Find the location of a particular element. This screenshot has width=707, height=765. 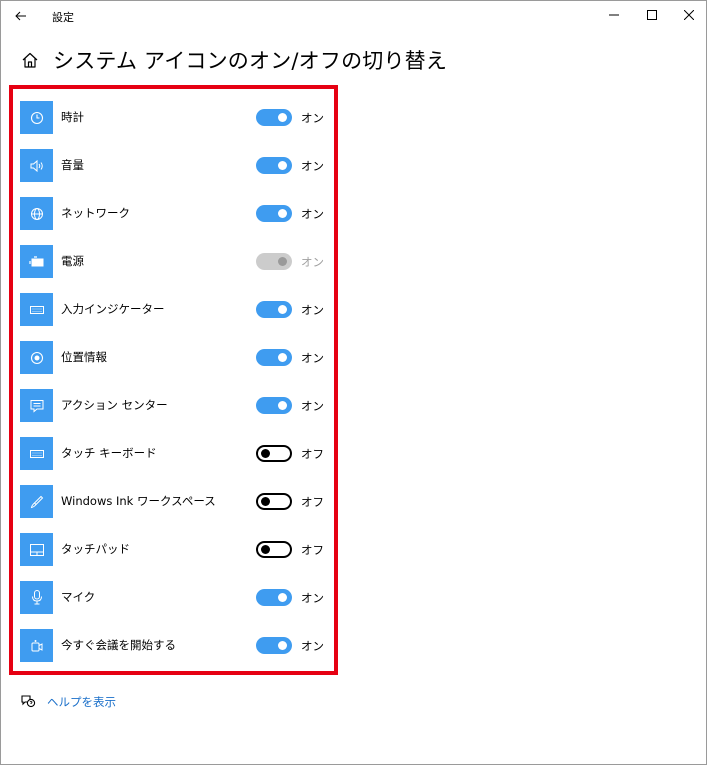

location-toggle is located at coordinates (274, 357).